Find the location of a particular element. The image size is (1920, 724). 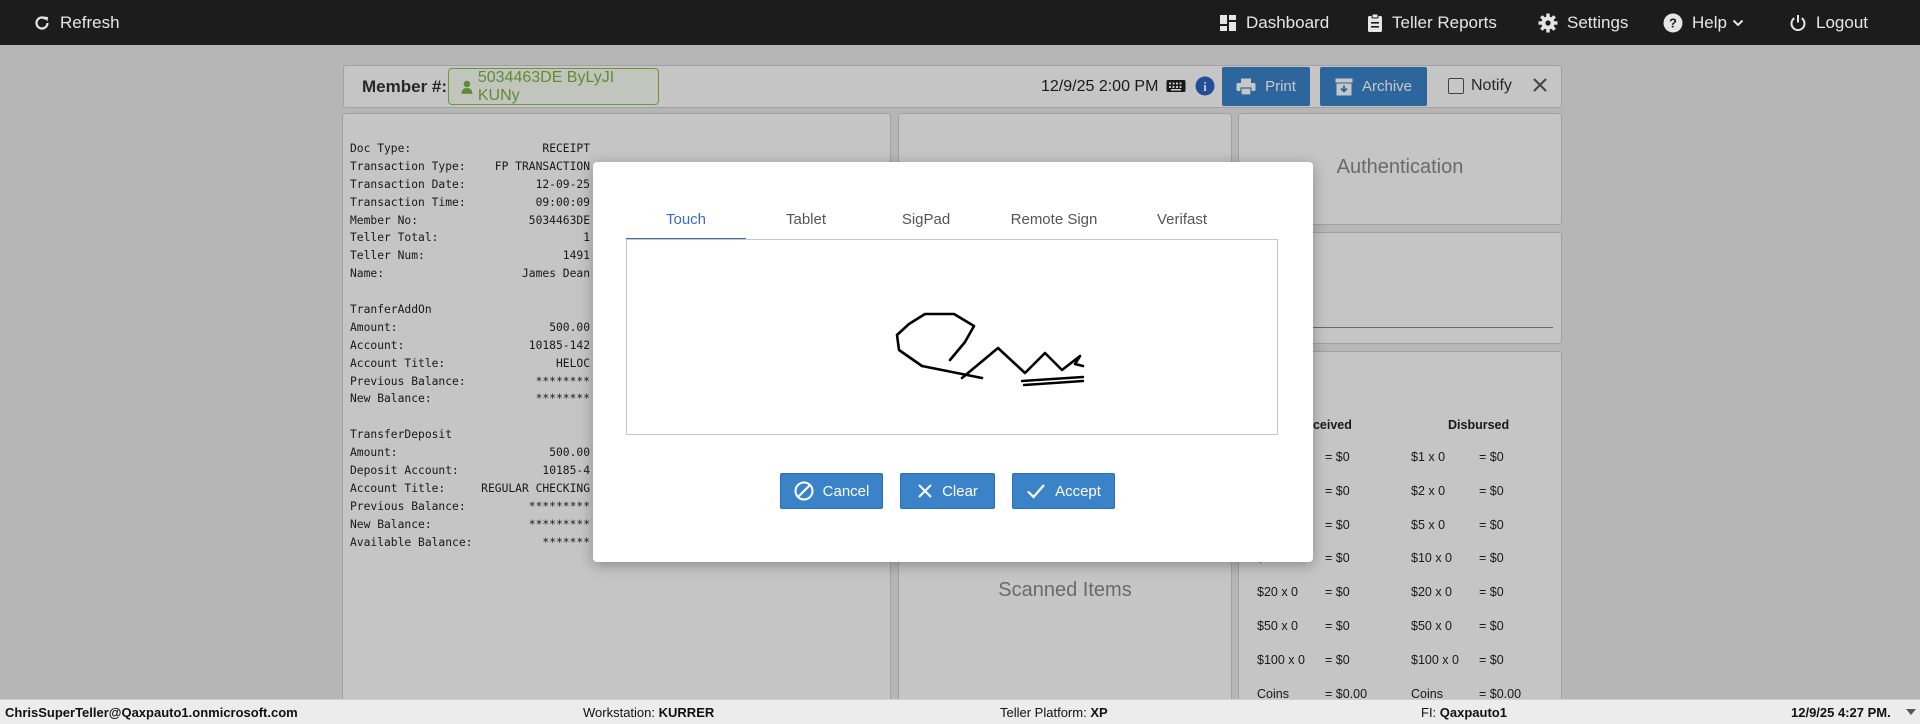

accept-button: Accept is located at coordinates (1063, 491).